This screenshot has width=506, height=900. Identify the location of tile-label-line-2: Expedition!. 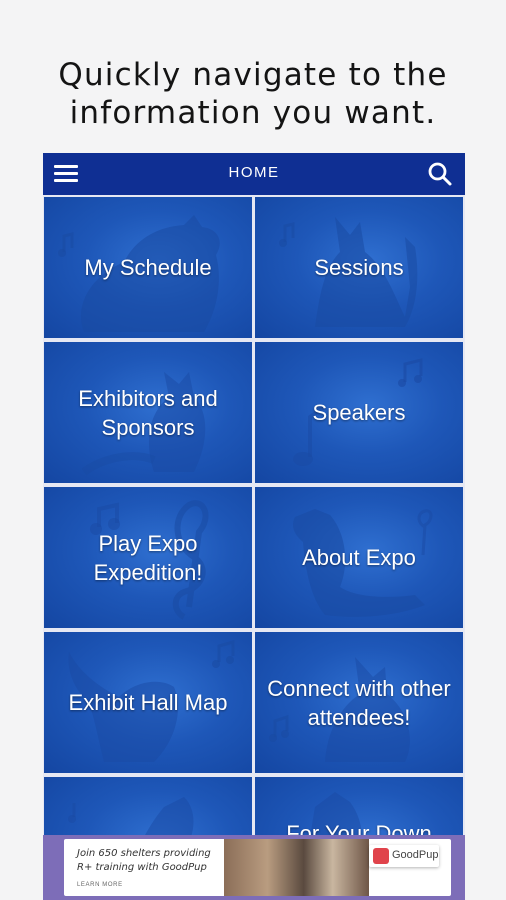
(148, 572).